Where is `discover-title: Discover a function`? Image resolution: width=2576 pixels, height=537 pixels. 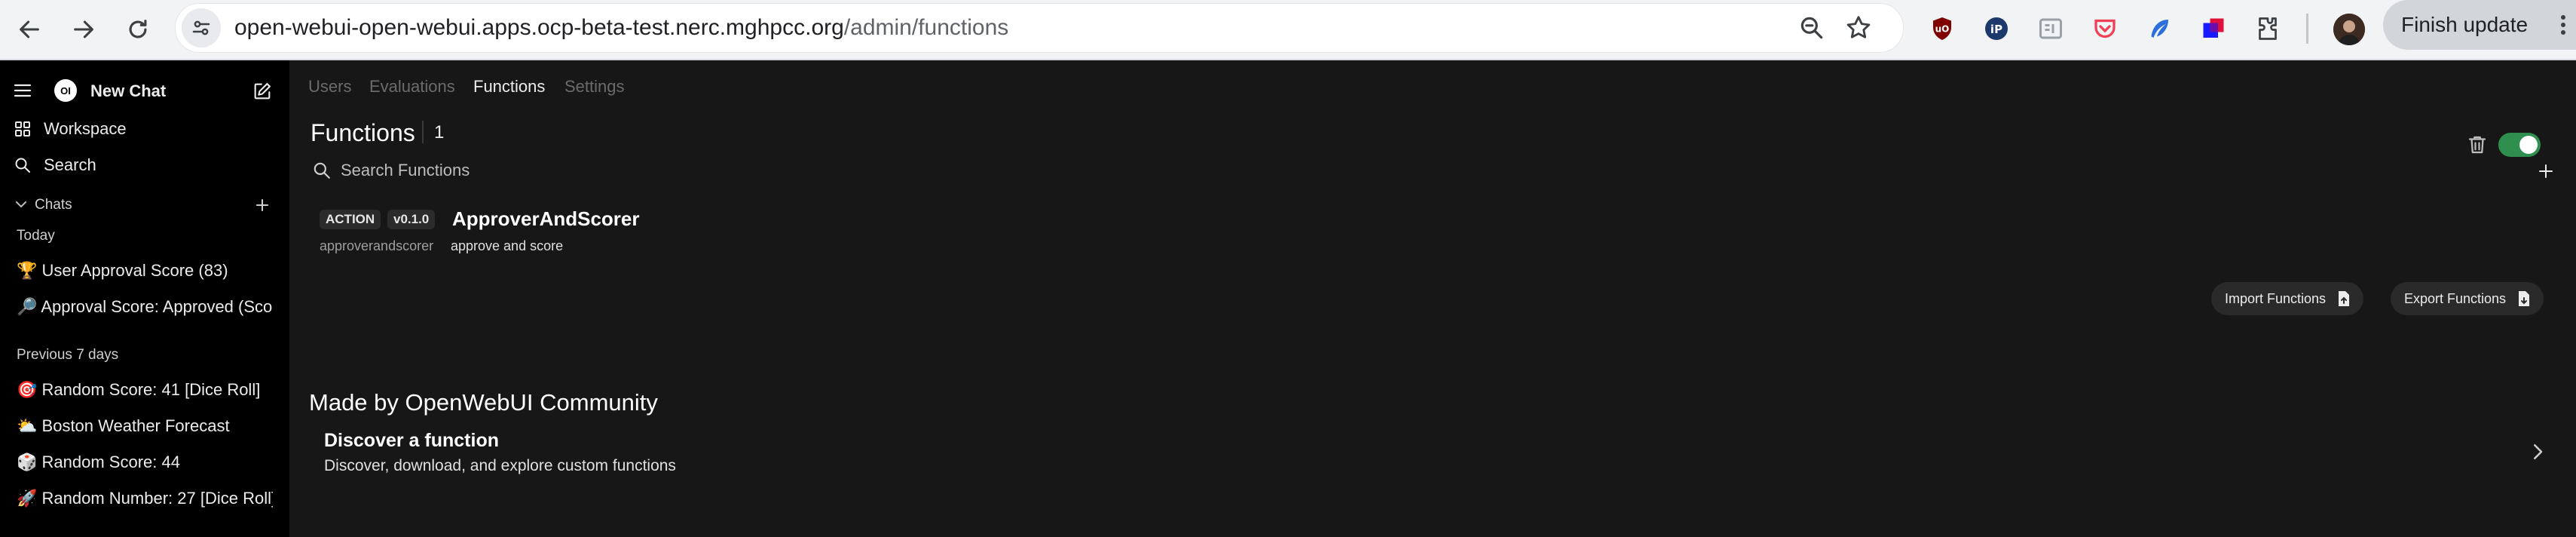 discover-title: Discover a function is located at coordinates (412, 440).